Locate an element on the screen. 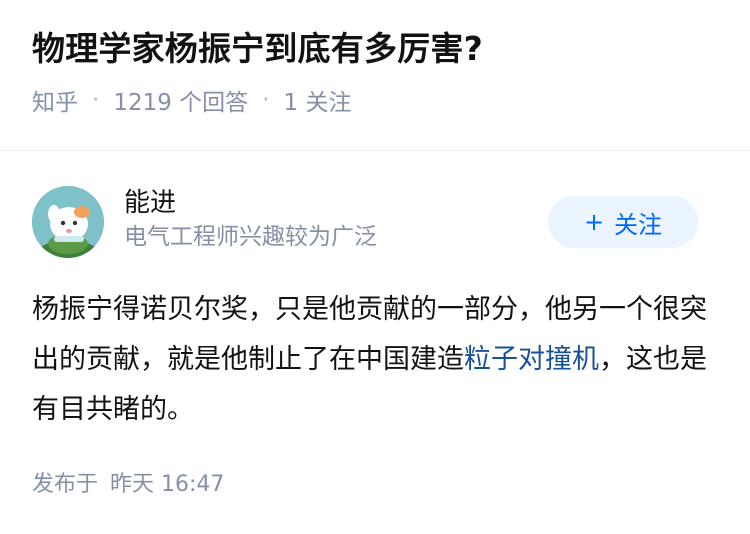 The height and width of the screenshot is (534, 750). follow-button: + 关注 is located at coordinates (623, 222).